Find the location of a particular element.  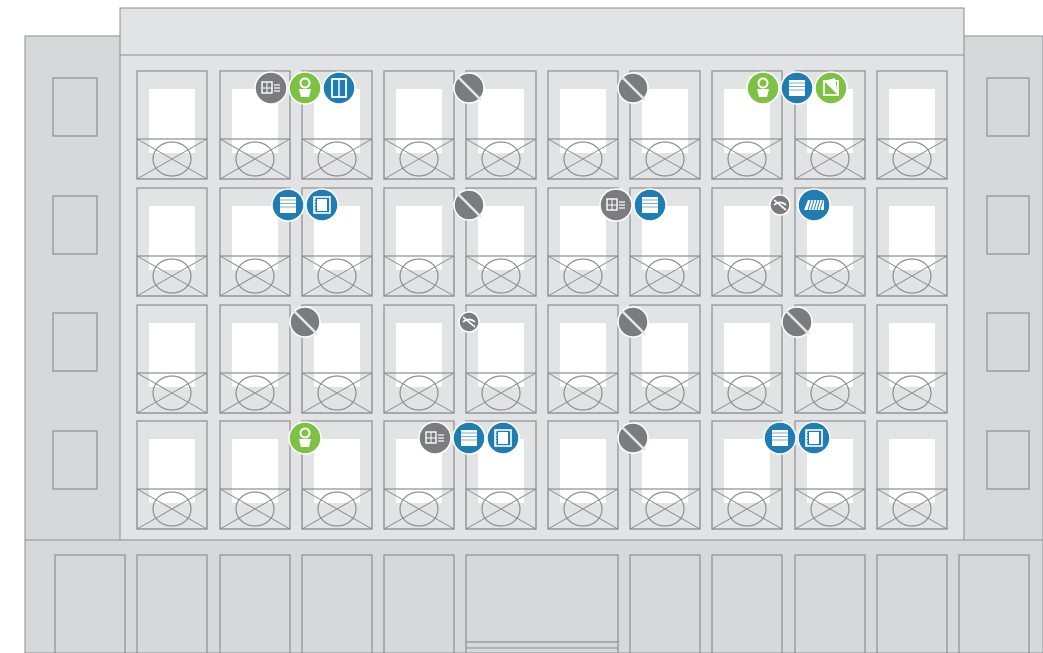

window-tilt-icon is located at coordinates (831, 88).